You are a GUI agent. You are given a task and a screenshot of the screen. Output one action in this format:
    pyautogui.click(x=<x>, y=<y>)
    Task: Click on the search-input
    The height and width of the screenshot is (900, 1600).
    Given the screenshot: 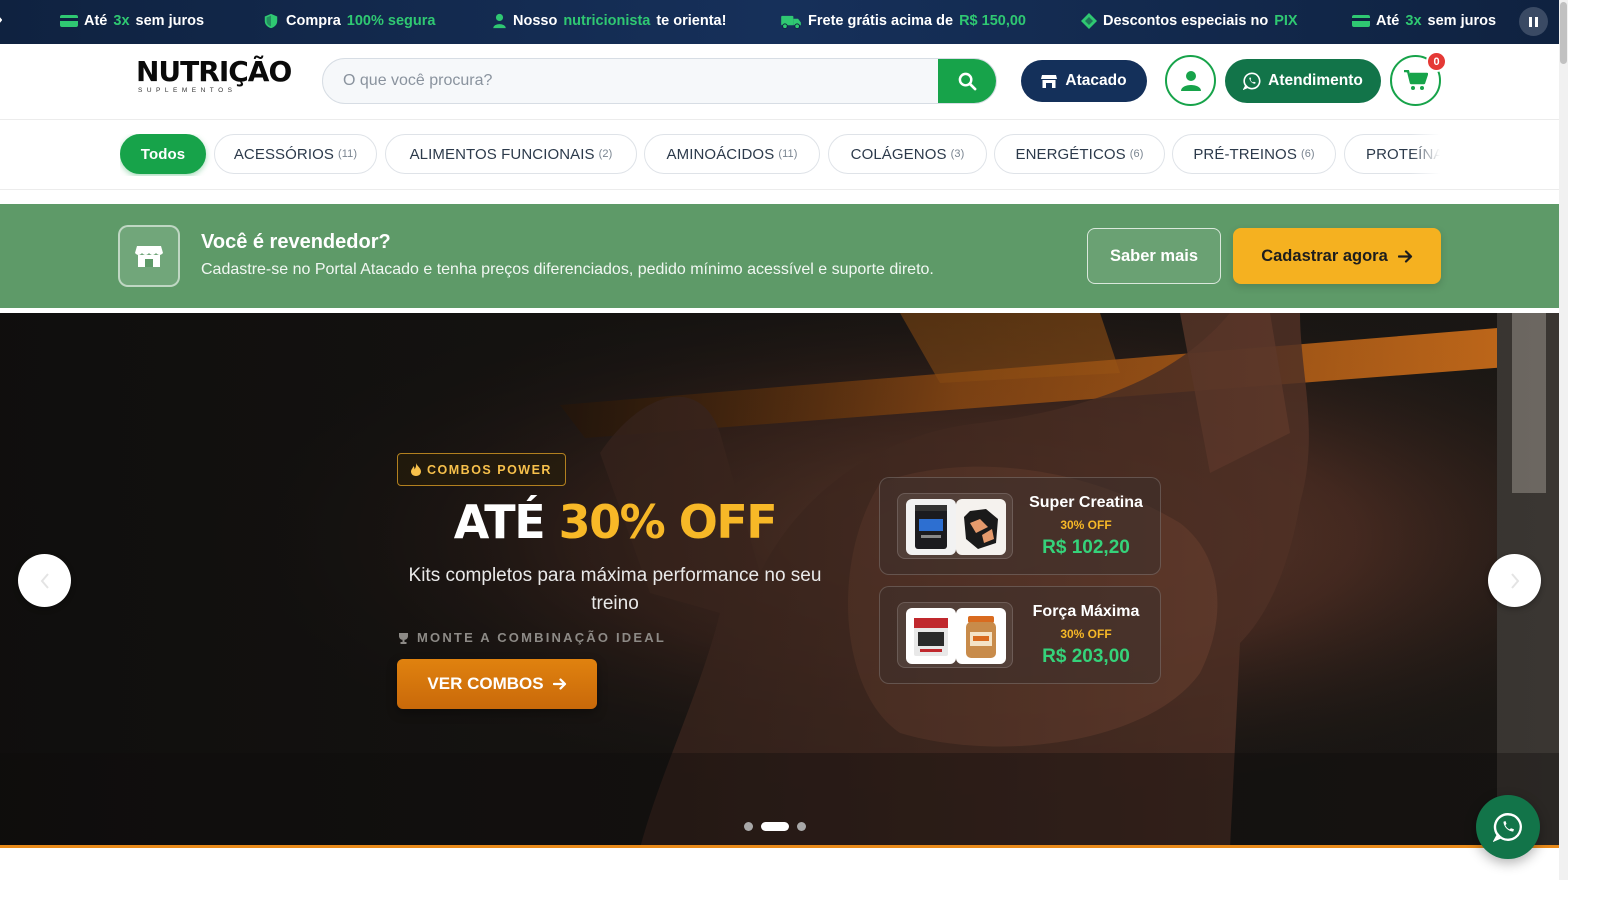 What is the action you would take?
    pyautogui.click(x=630, y=81)
    